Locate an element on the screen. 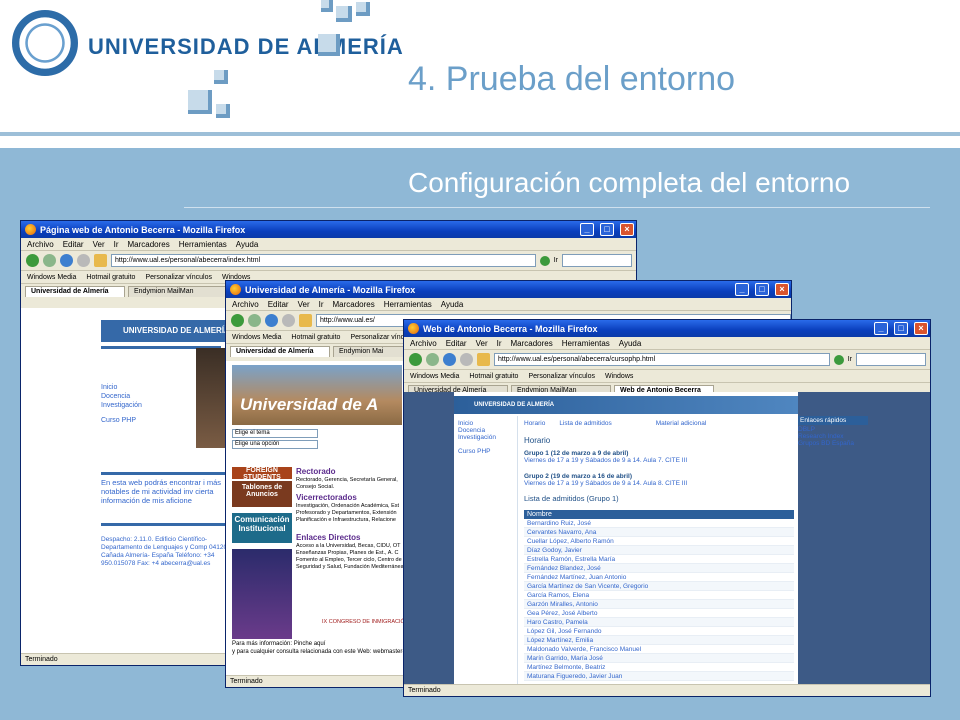 Image resolution: width=960 pixels, height=720 pixels. vicerrectorados-heading: Vicerrectorados is located at coordinates (326, 497).